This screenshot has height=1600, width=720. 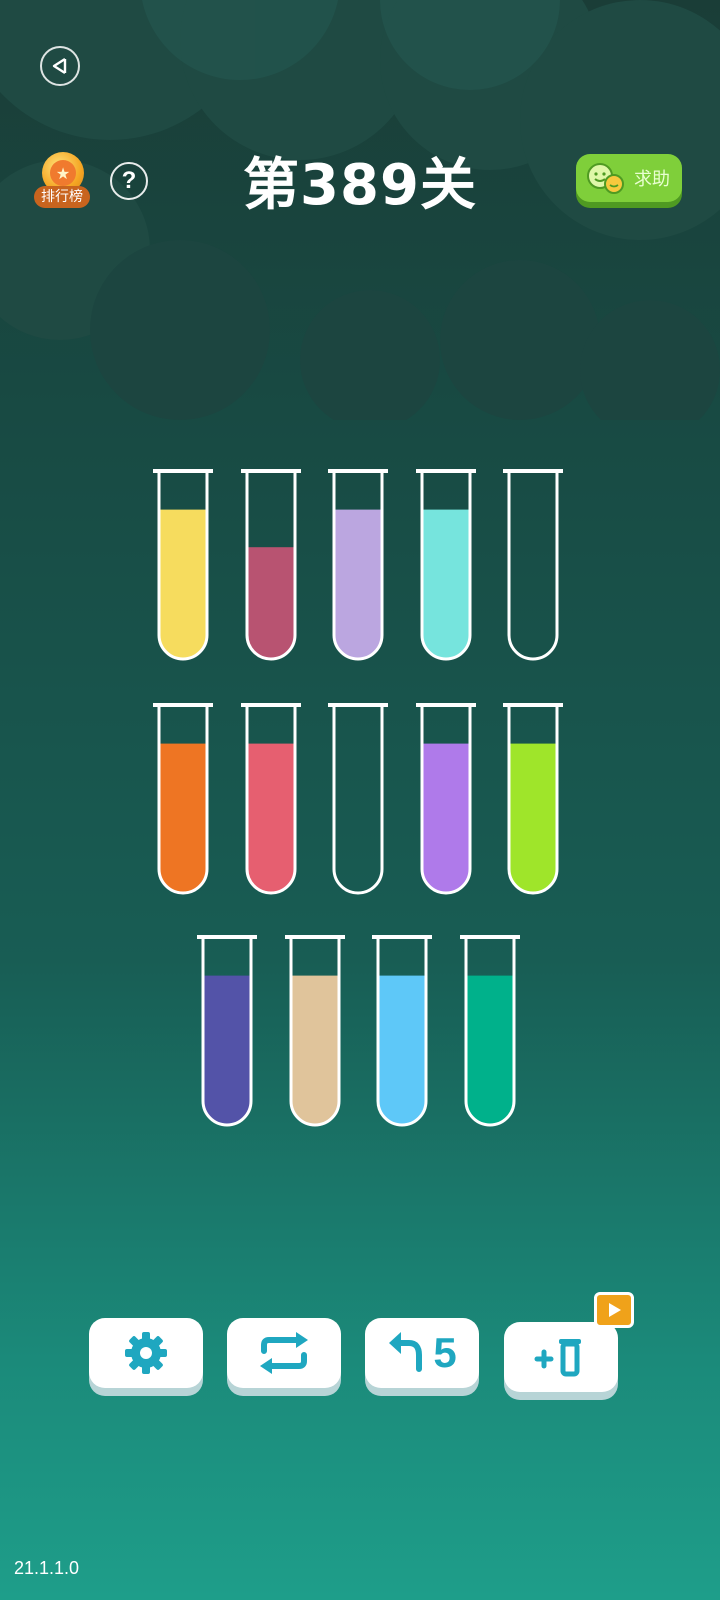 What do you see at coordinates (652, 179) in the screenshot?
I see `help-request-label: 求助` at bounding box center [652, 179].